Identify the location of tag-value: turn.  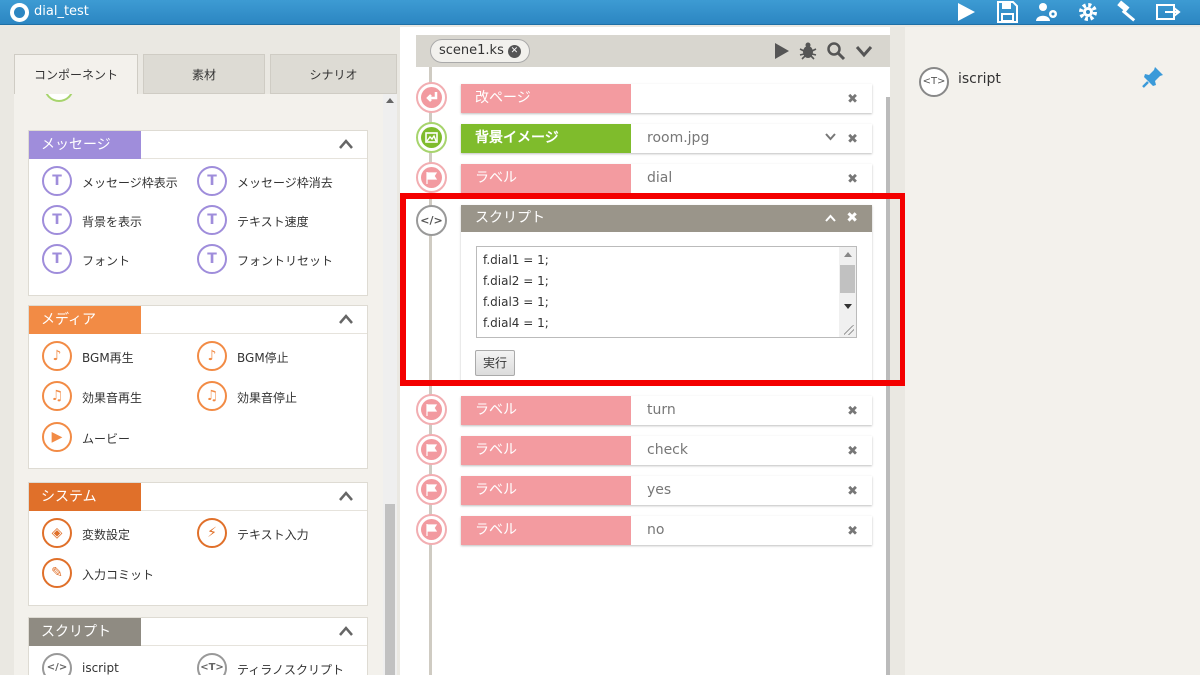
(661, 410).